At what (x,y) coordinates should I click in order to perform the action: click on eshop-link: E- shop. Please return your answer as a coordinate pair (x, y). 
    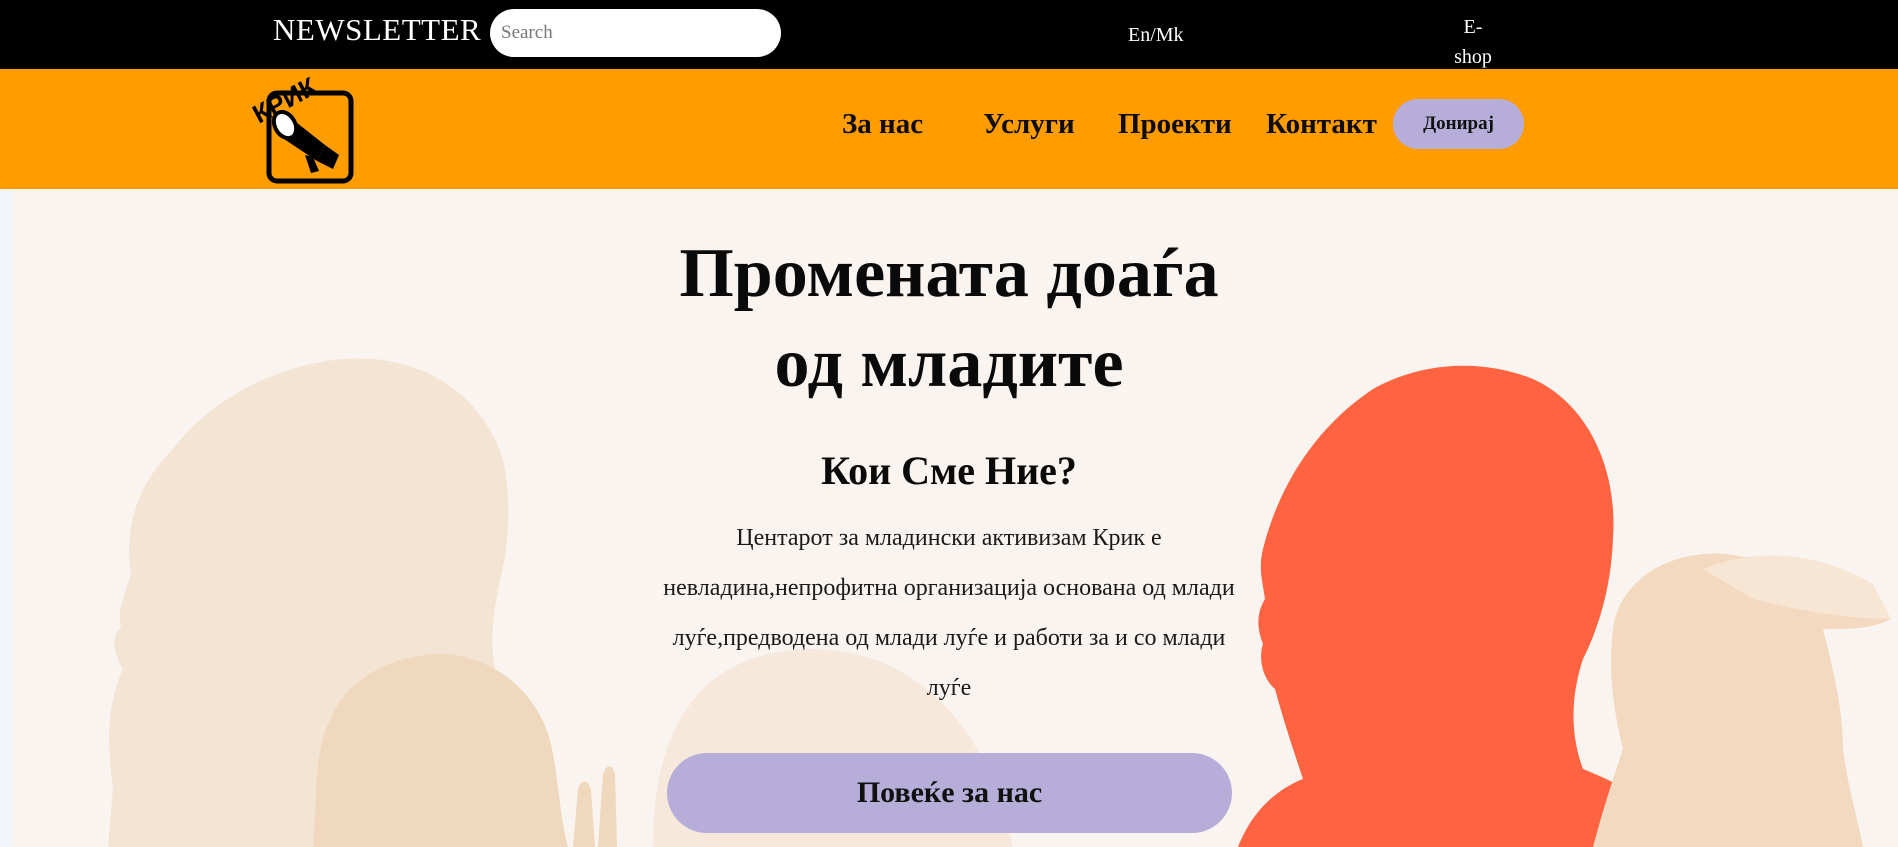
    Looking at the image, I should click on (1473, 42).